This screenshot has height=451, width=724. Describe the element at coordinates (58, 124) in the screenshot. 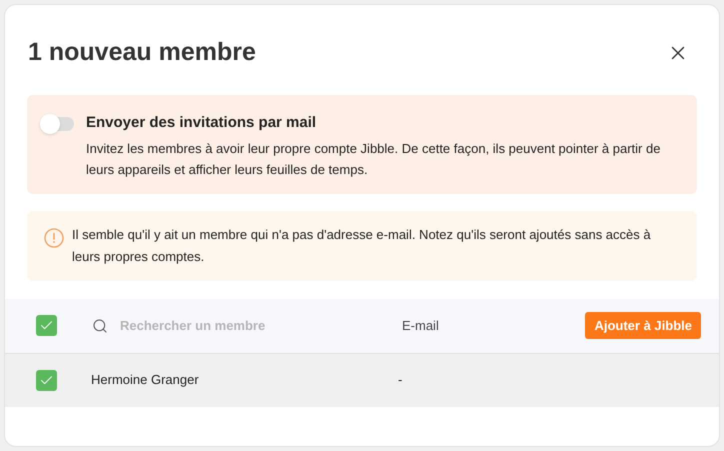

I see `toggle-switch` at that location.